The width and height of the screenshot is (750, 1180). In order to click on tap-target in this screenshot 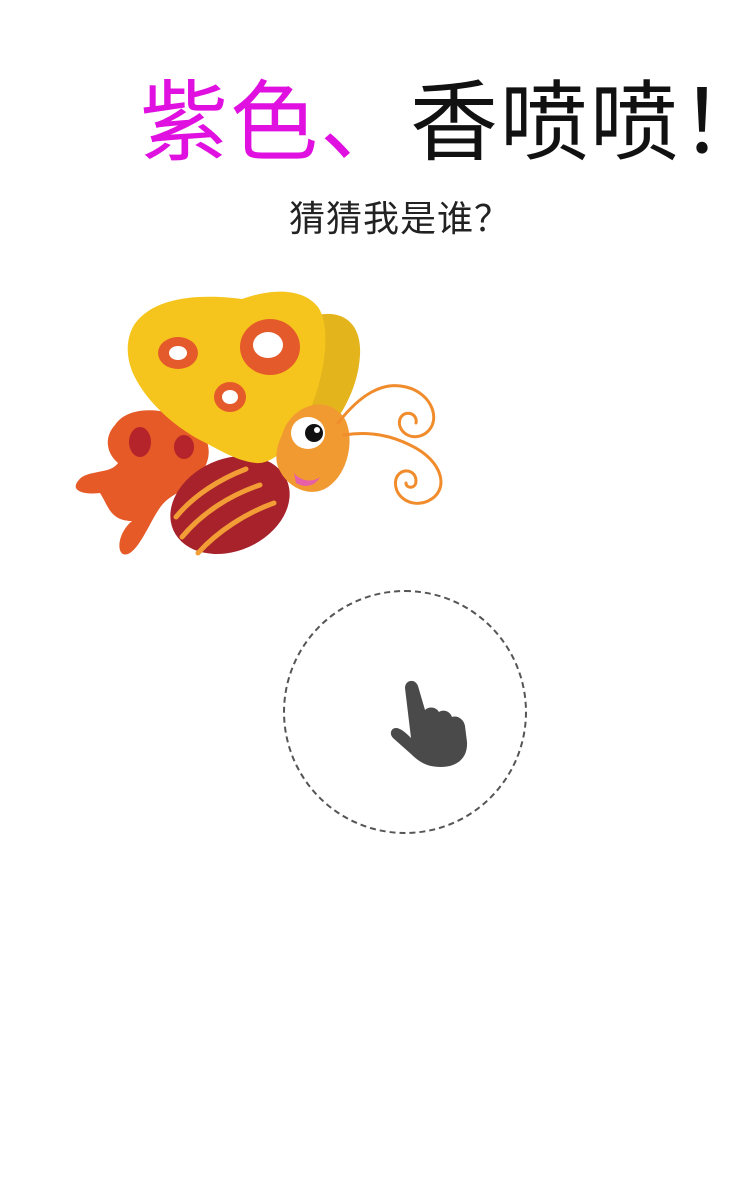, I will do `click(405, 712)`.